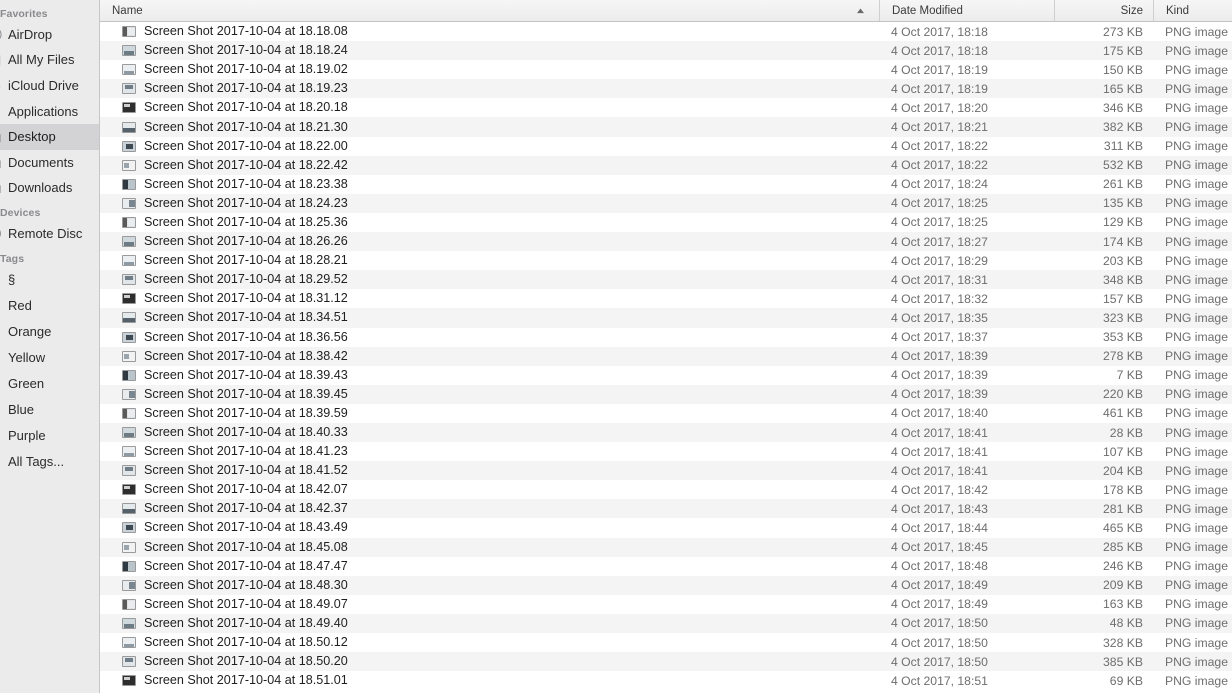 The image size is (1232, 693). Describe the element at coordinates (1103, 10) in the screenshot. I see `column-header-size: Size` at that location.